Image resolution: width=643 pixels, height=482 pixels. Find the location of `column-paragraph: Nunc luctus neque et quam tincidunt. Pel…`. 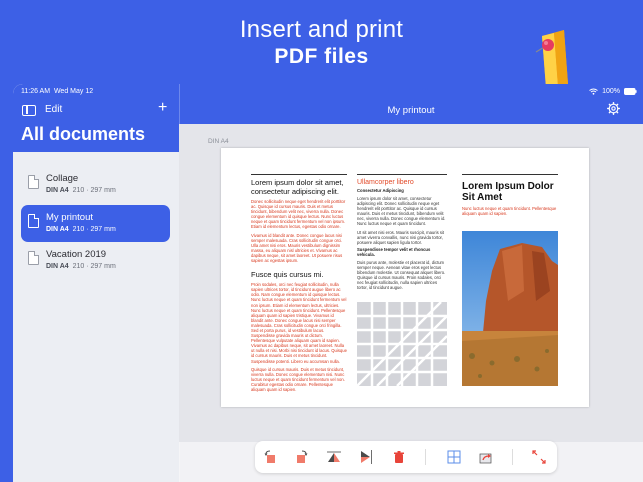

column-paragraph: Nunc luctus neque et quam tincidunt. Pel… is located at coordinates (509, 211).